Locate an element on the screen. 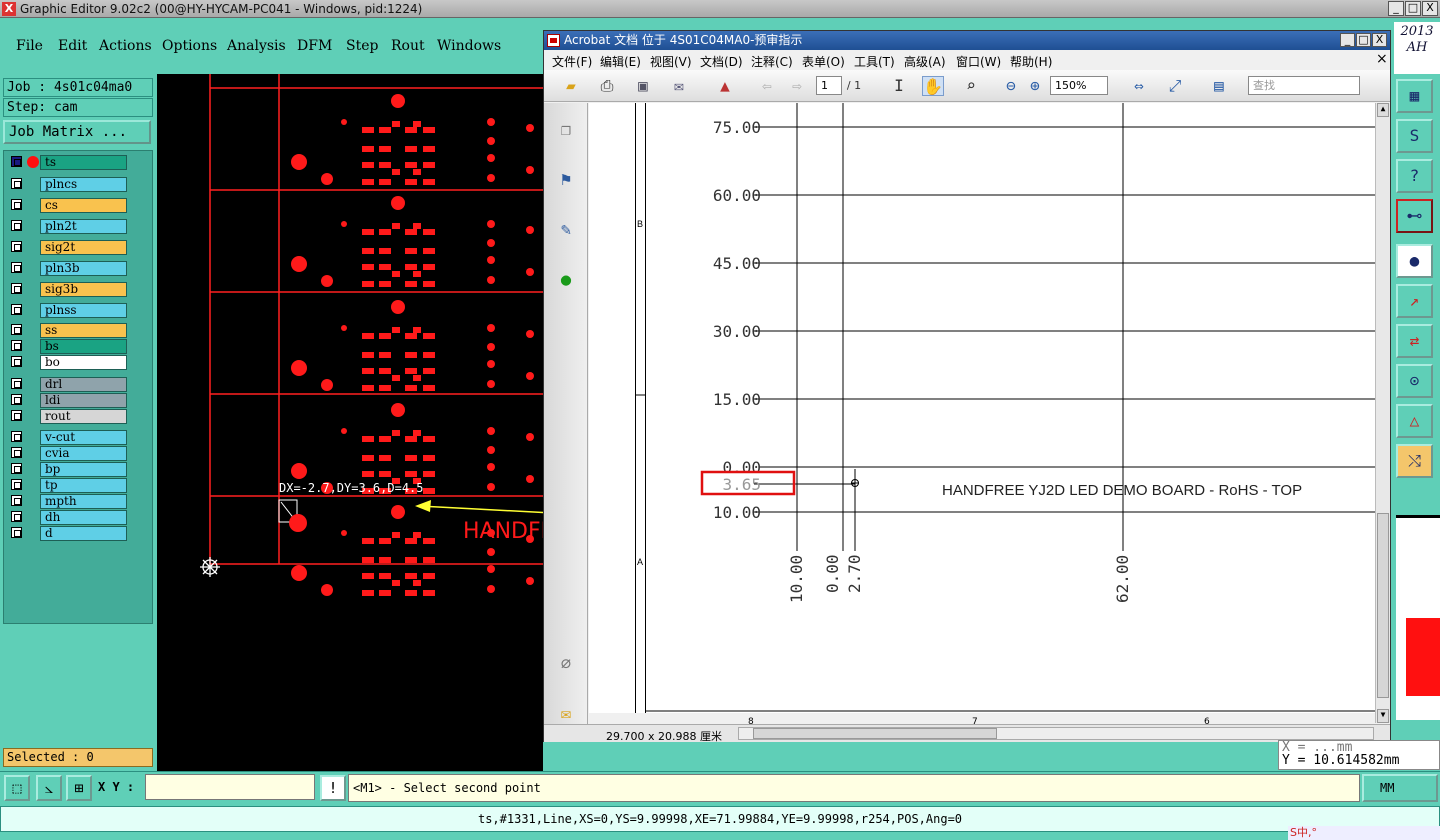  layer-row-d: d is located at coordinates (67, 533).